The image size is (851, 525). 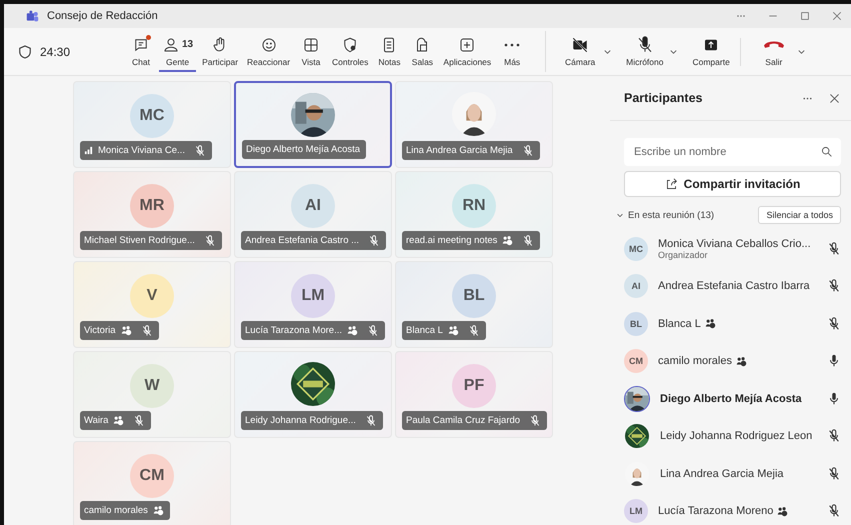 I want to click on camera-icon, so click(x=580, y=45).